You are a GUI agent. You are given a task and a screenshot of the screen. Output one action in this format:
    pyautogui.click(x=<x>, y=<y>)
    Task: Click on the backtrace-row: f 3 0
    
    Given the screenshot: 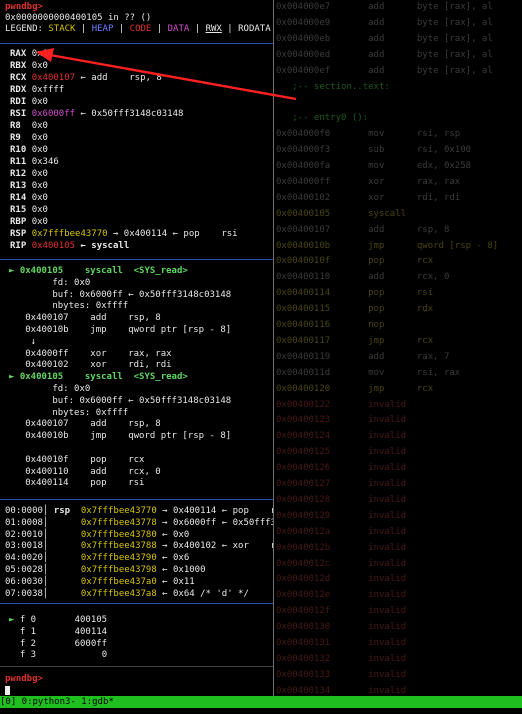 What is the action you would take?
    pyautogui.click(x=58, y=655)
    